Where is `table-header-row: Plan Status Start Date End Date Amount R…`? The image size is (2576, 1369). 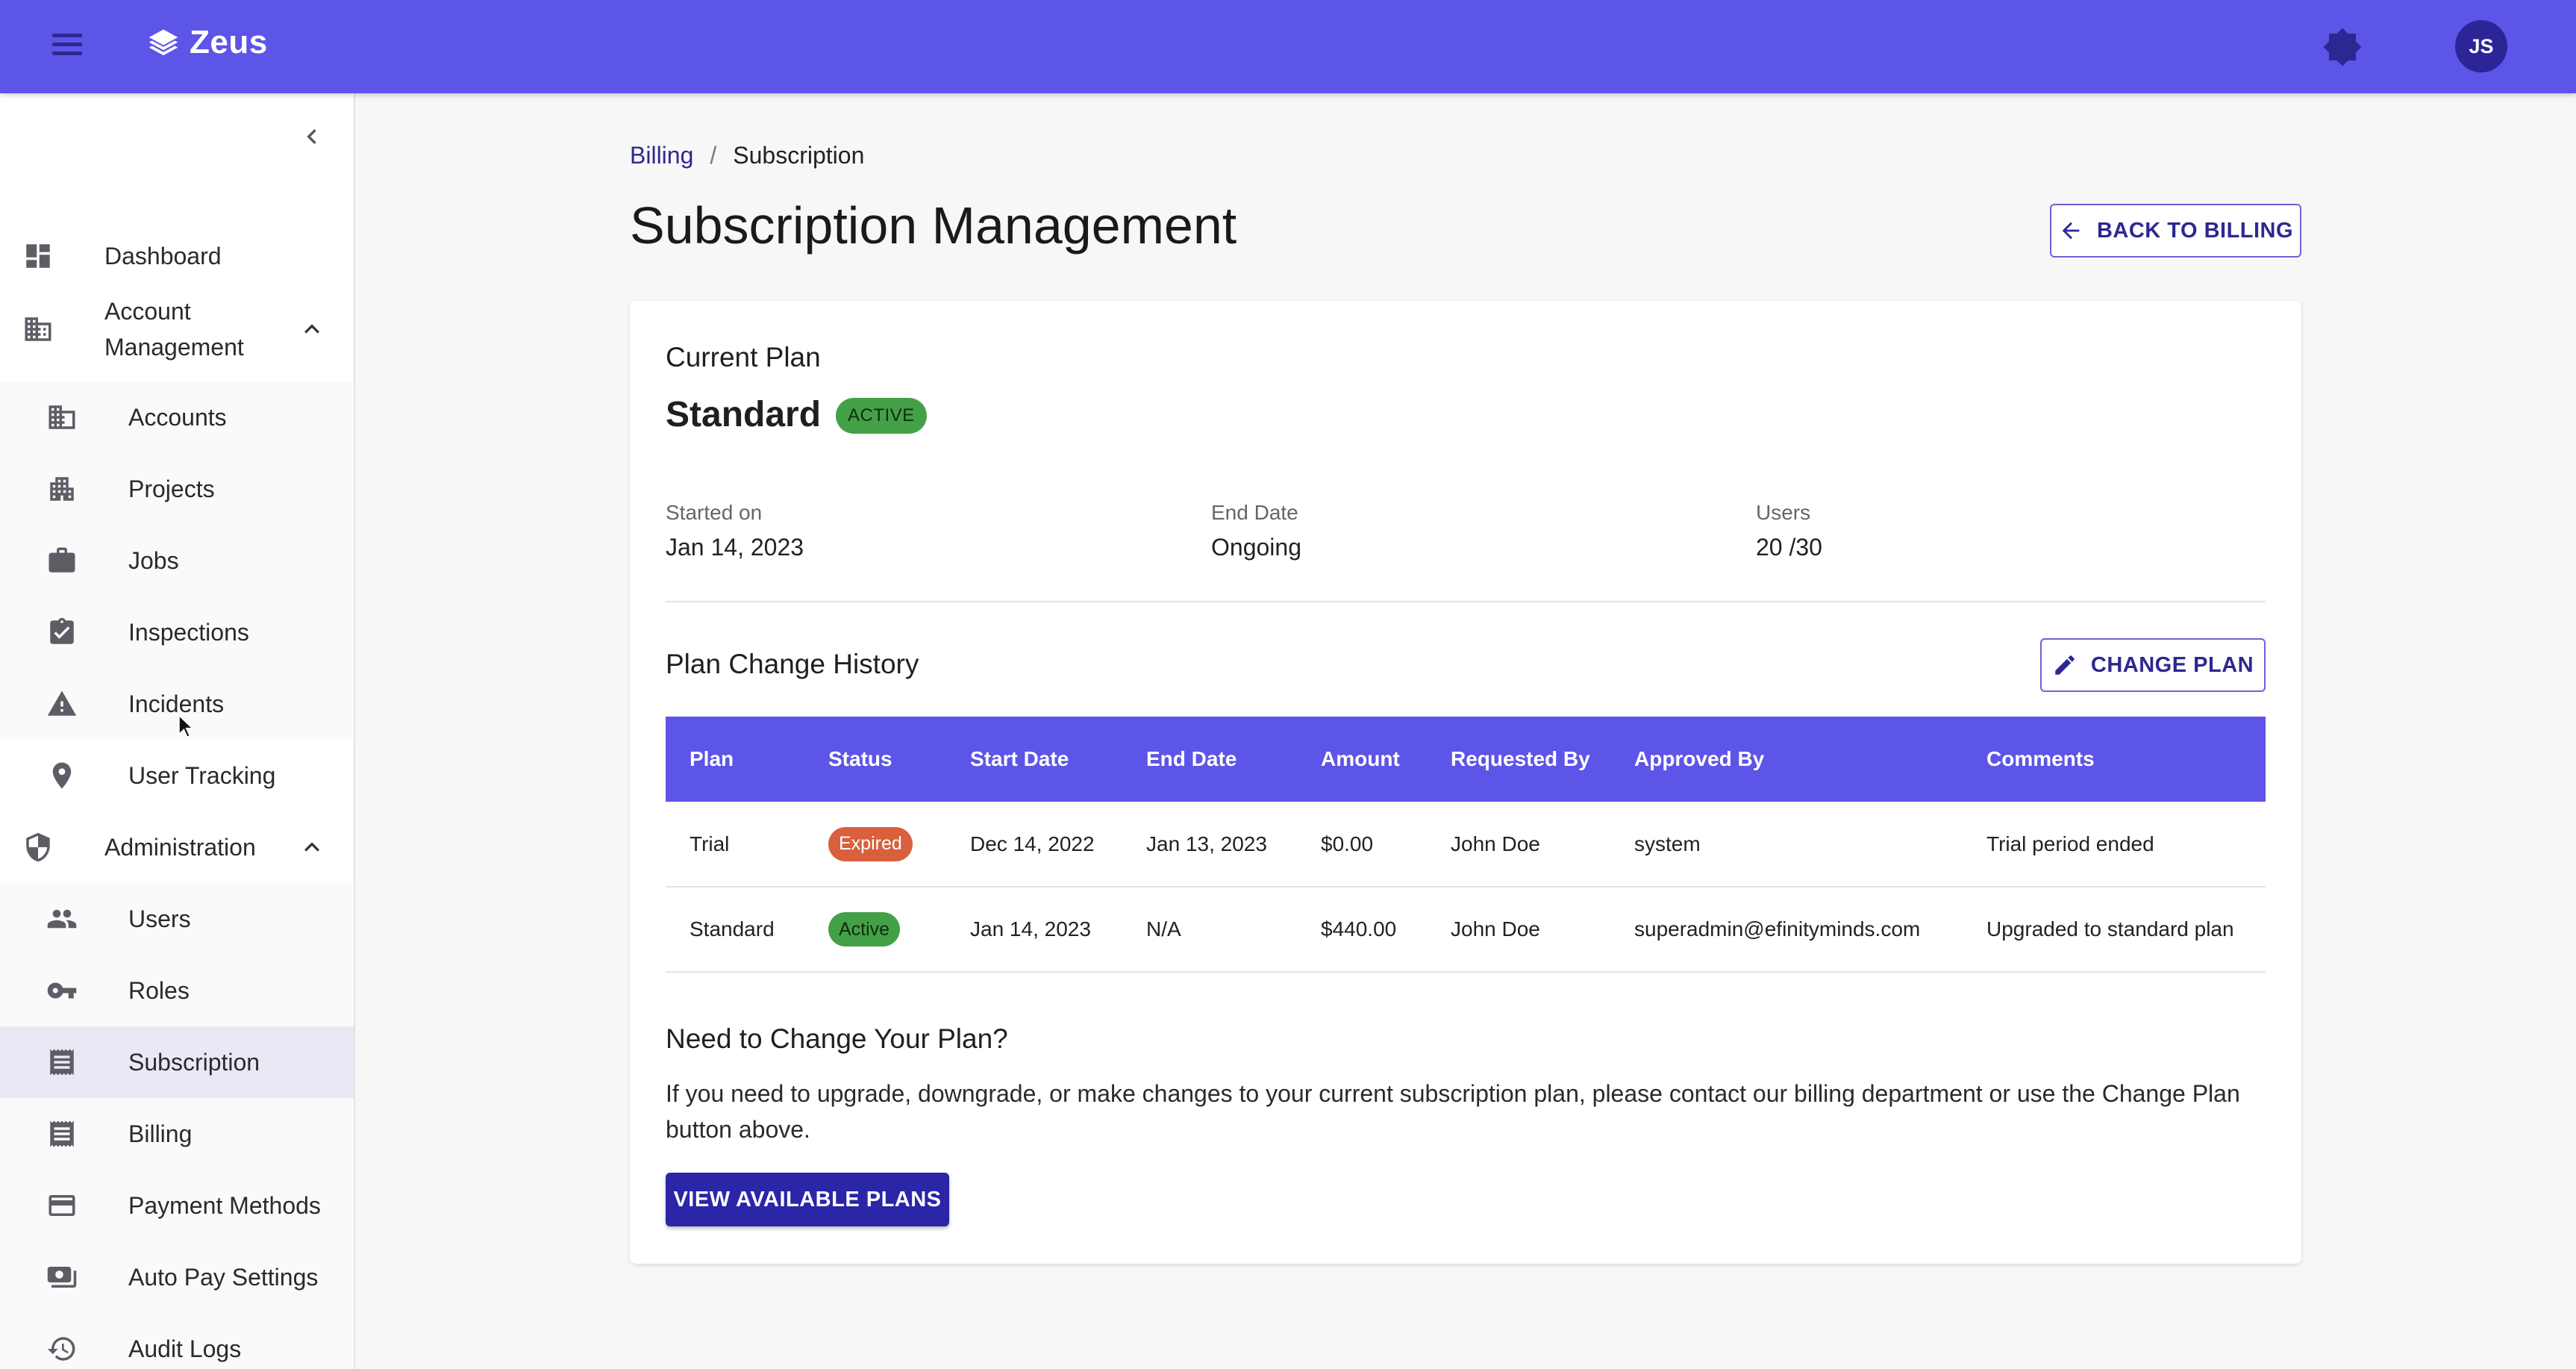 table-header-row: Plan Status Start Date End Date Amount R… is located at coordinates (1466, 759).